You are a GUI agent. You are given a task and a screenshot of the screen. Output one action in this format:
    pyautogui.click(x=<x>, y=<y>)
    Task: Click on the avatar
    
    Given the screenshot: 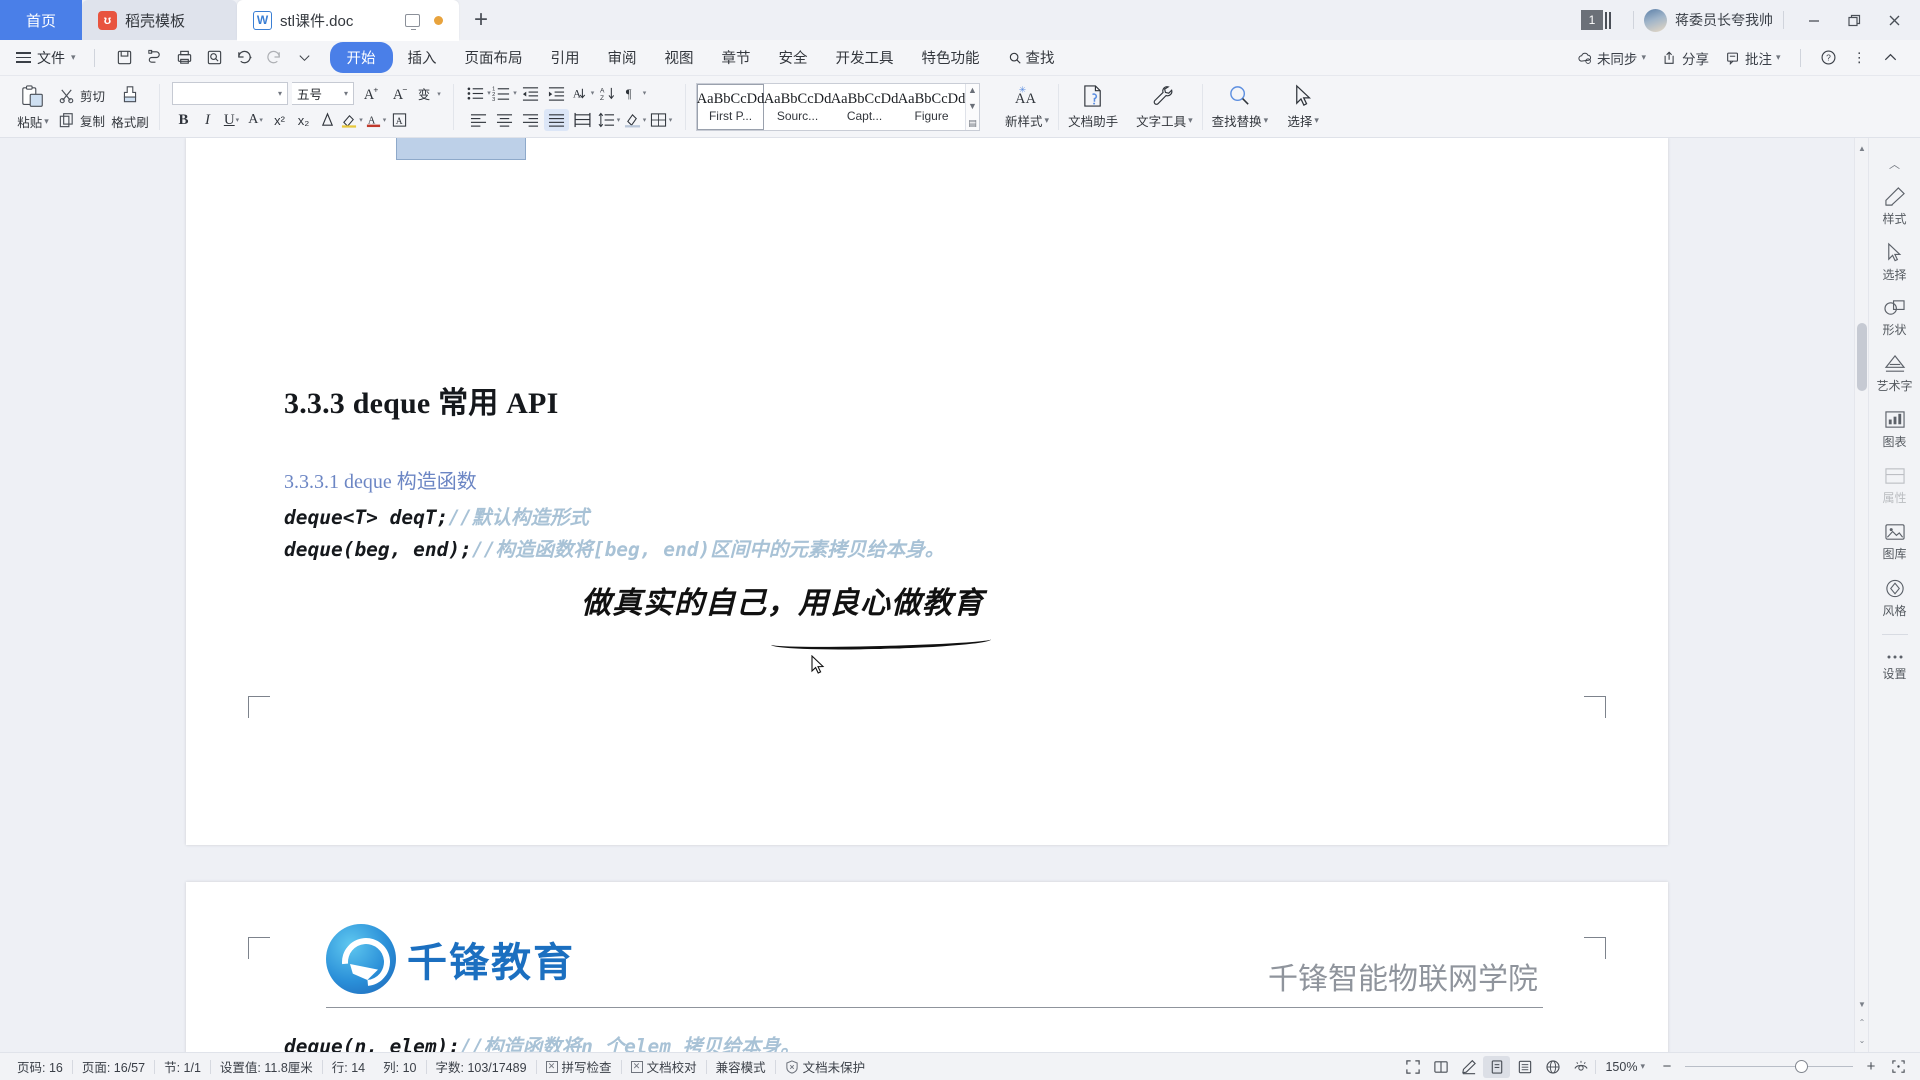 What is the action you would take?
    pyautogui.click(x=1655, y=20)
    